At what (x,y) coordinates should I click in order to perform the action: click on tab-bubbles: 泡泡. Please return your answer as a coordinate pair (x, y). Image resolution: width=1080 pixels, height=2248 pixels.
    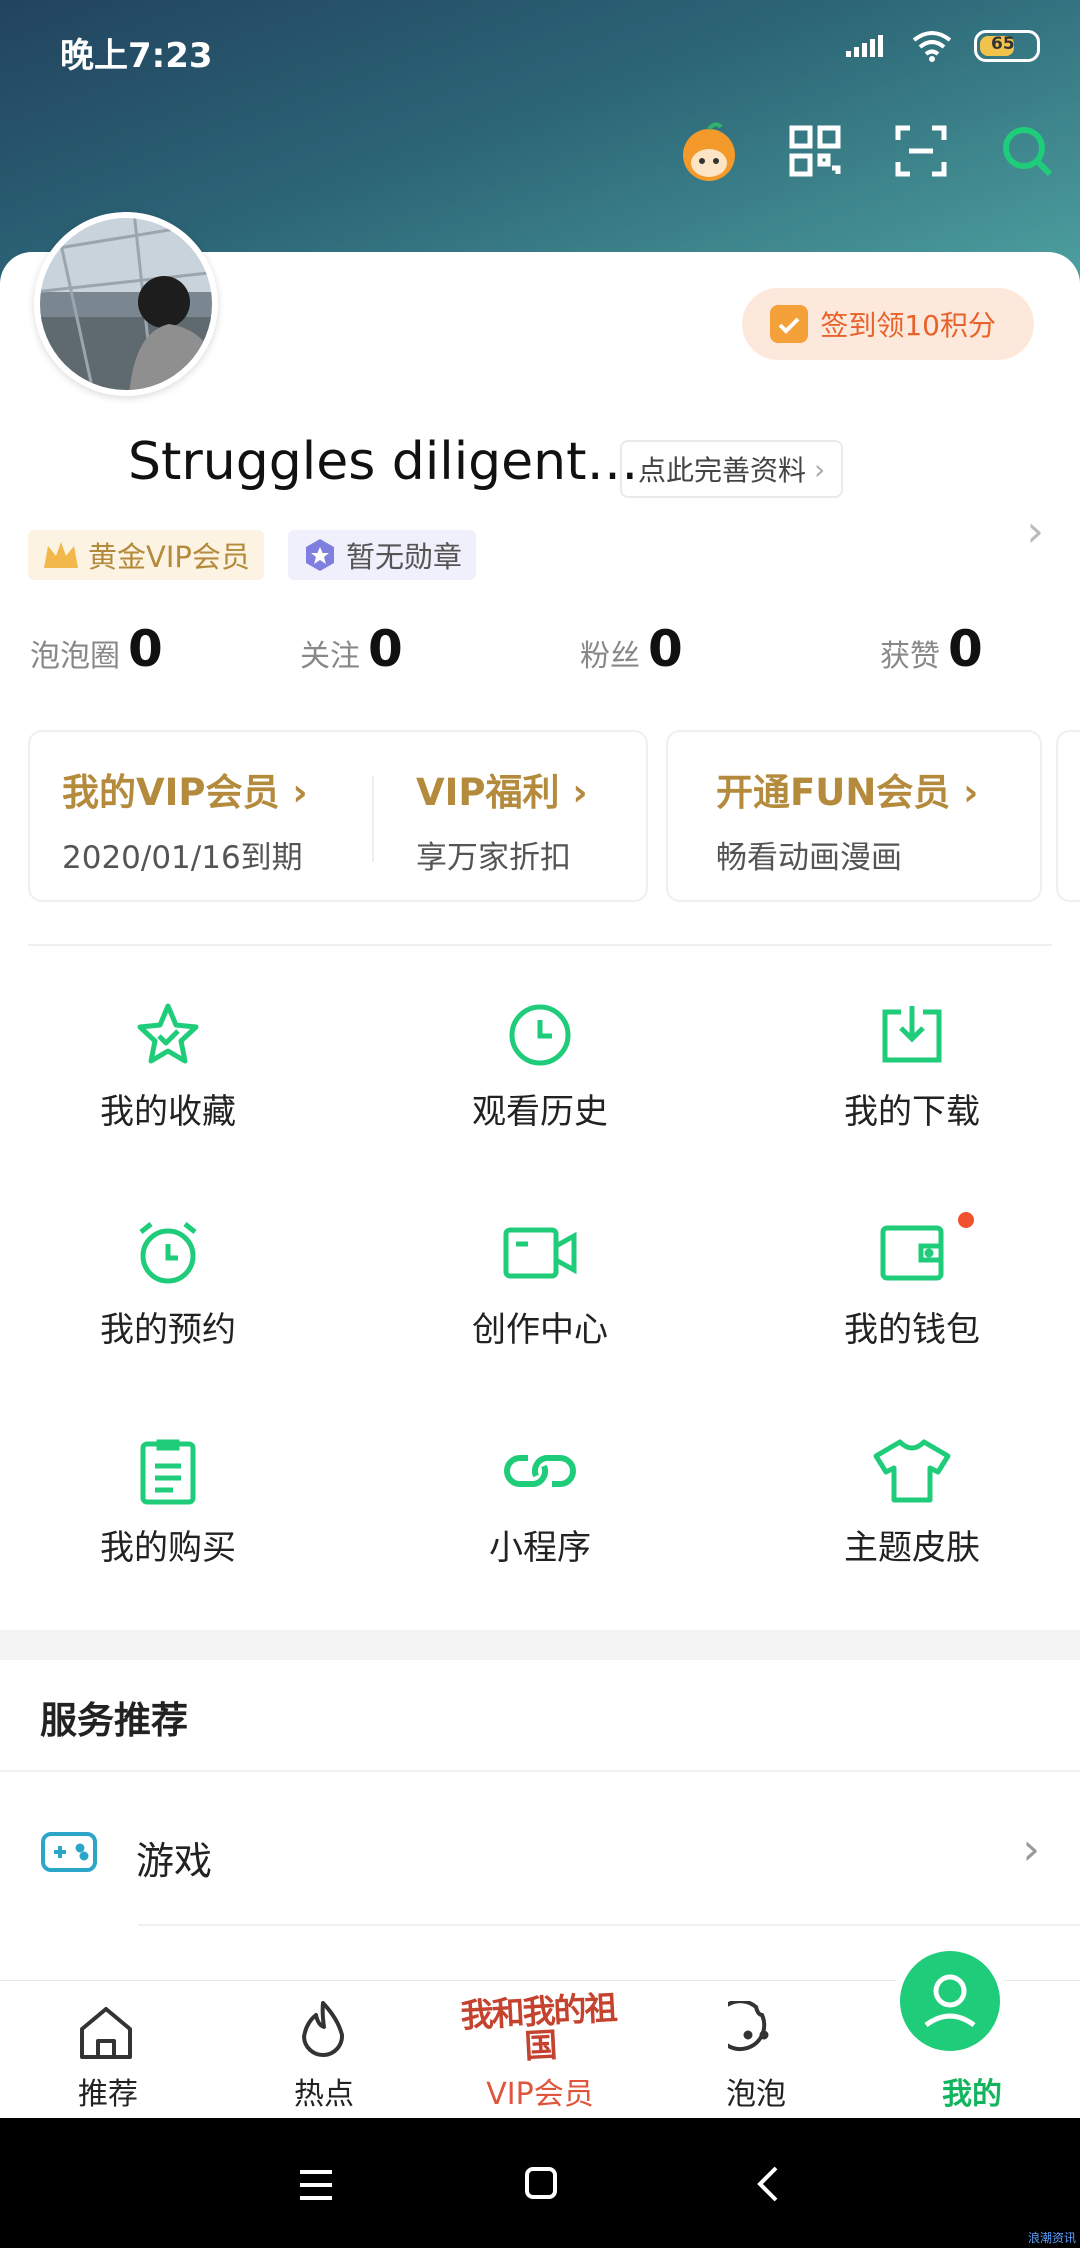
    Looking at the image, I should click on (756, 2050).